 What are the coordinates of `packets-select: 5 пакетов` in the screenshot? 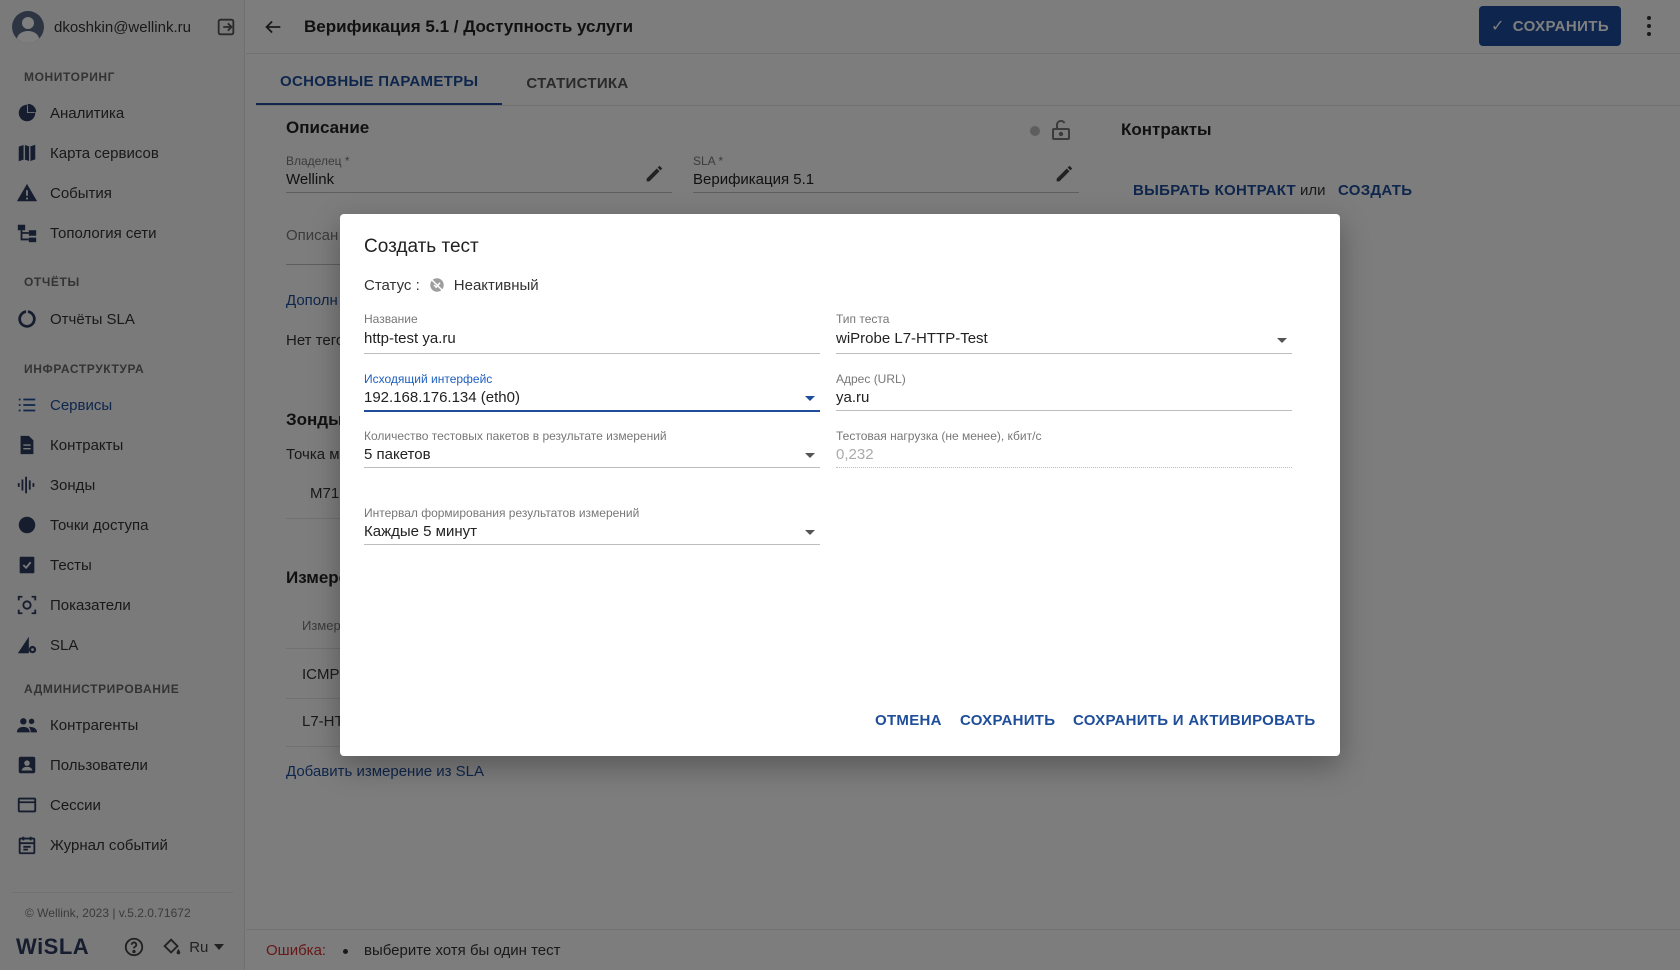 It's located at (397, 454).